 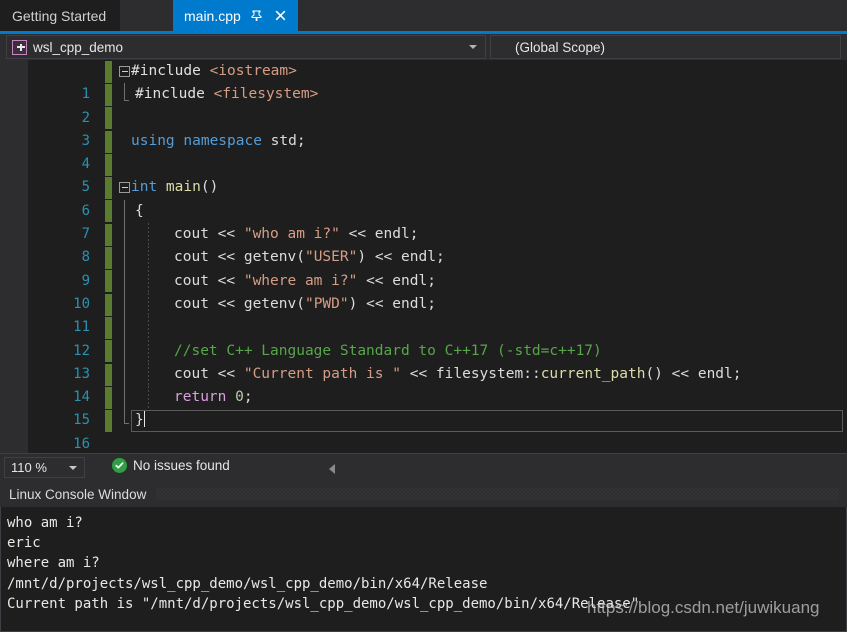 I want to click on string-literal: "Current path is ", so click(x=322, y=373).